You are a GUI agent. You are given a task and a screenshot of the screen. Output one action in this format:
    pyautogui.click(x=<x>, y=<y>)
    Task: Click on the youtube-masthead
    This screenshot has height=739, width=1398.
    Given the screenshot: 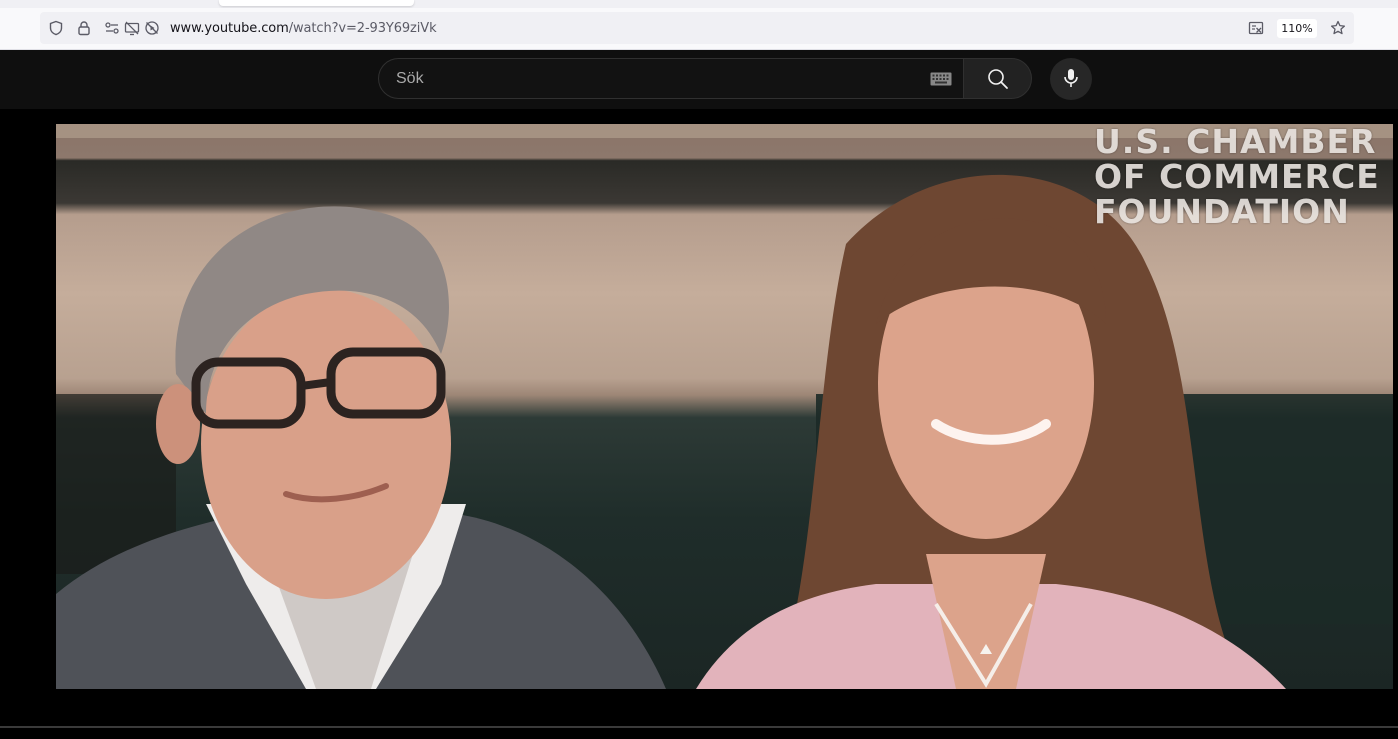 What is the action you would take?
    pyautogui.click(x=699, y=79)
    